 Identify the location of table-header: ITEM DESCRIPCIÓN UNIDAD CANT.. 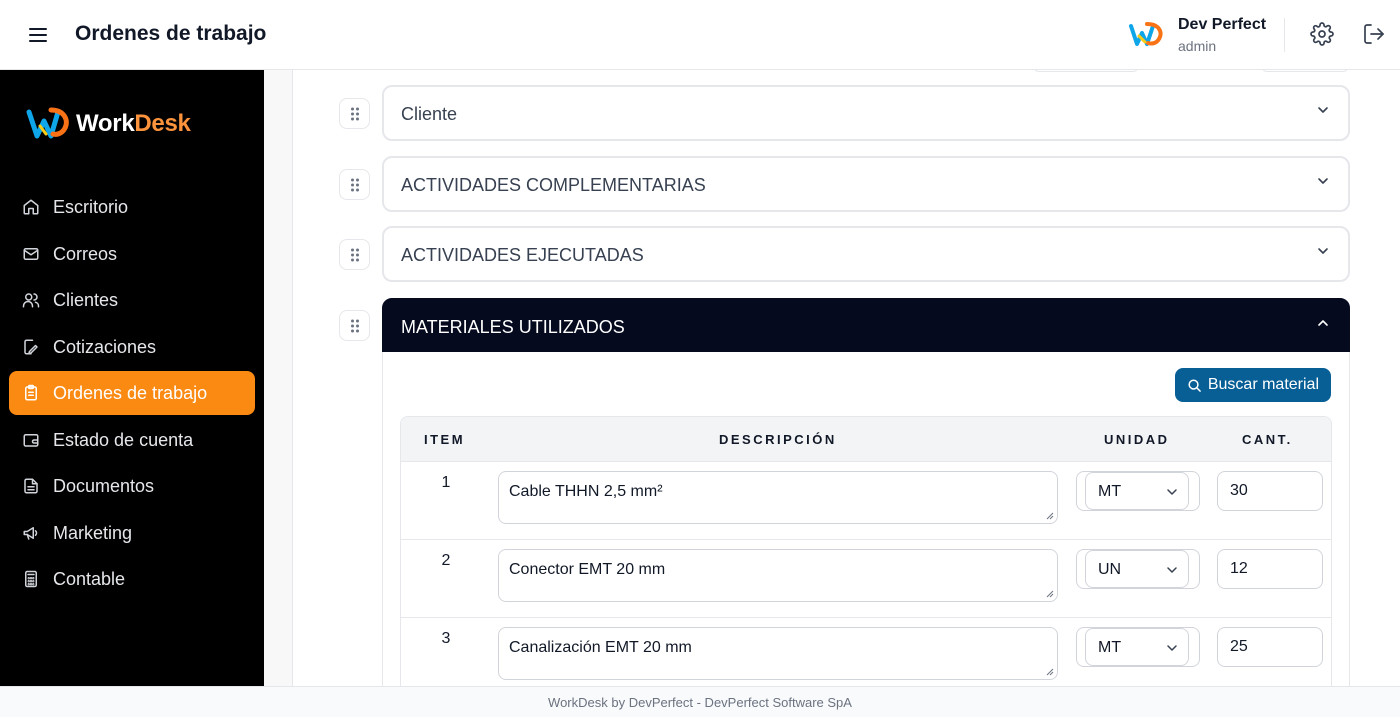
(866, 439).